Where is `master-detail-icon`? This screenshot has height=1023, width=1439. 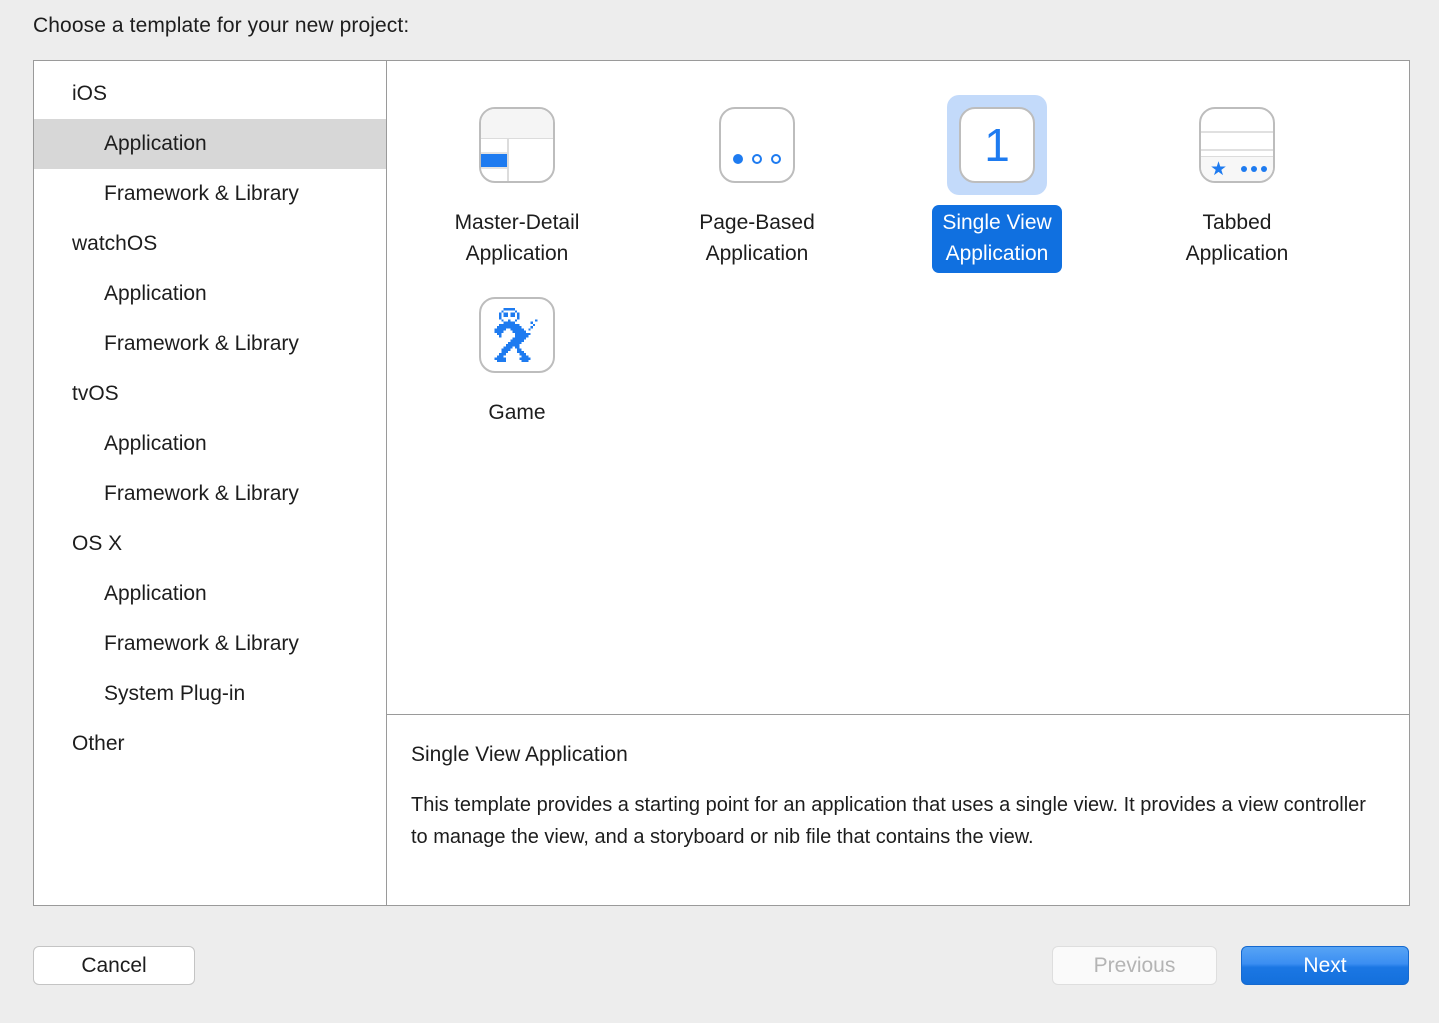
master-detail-icon is located at coordinates (517, 145).